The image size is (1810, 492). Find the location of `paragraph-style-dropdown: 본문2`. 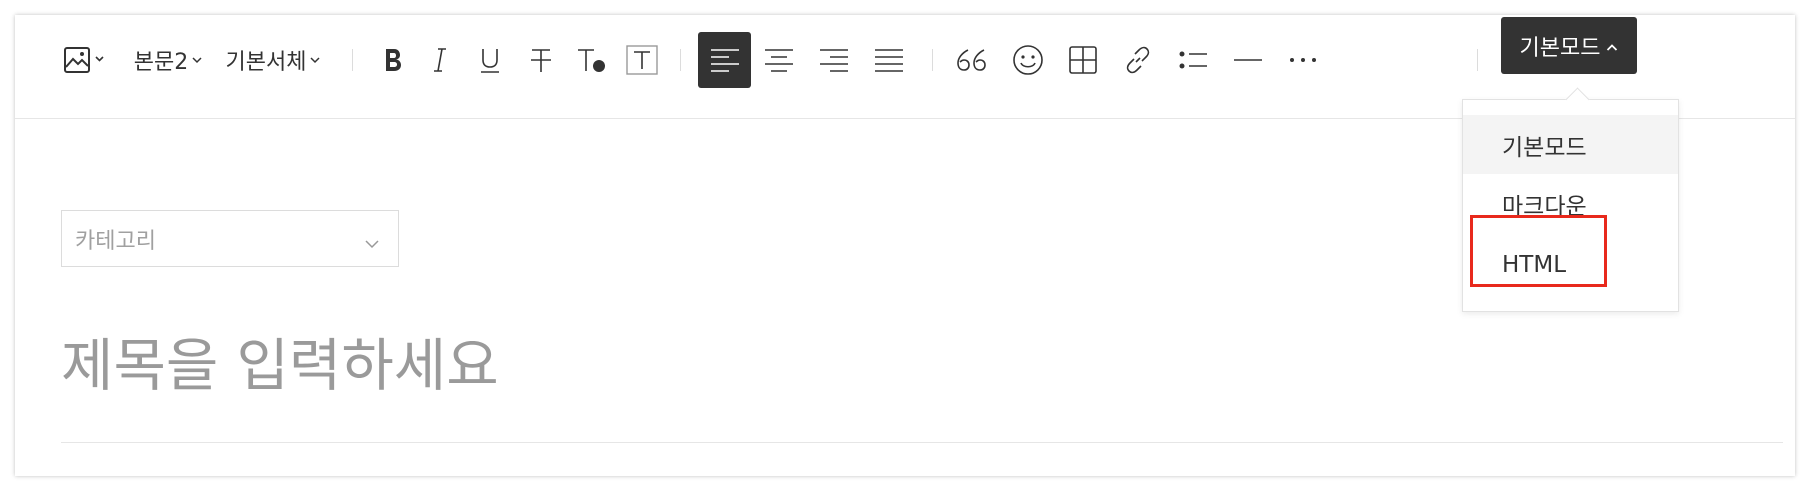

paragraph-style-dropdown: 본문2 is located at coordinates (168, 60).